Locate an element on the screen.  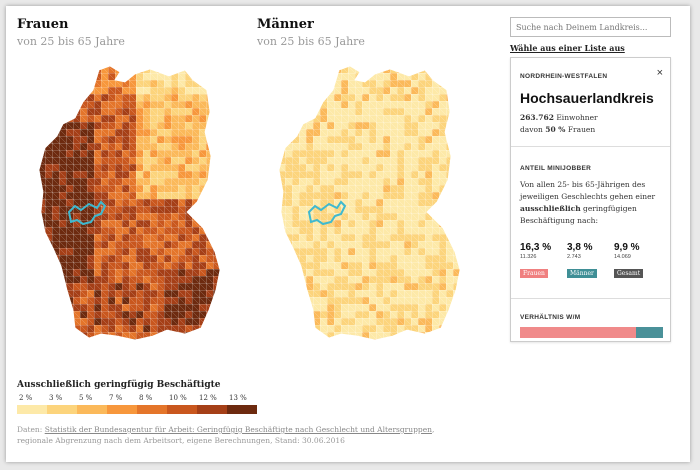
close-icon: × is located at coordinates (660, 73).